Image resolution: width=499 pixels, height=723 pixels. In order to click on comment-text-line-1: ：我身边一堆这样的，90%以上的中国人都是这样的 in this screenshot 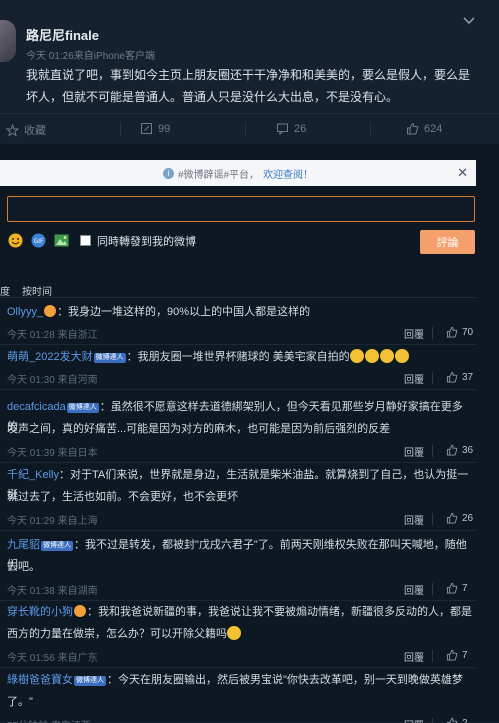, I will do `click(184, 312)`.